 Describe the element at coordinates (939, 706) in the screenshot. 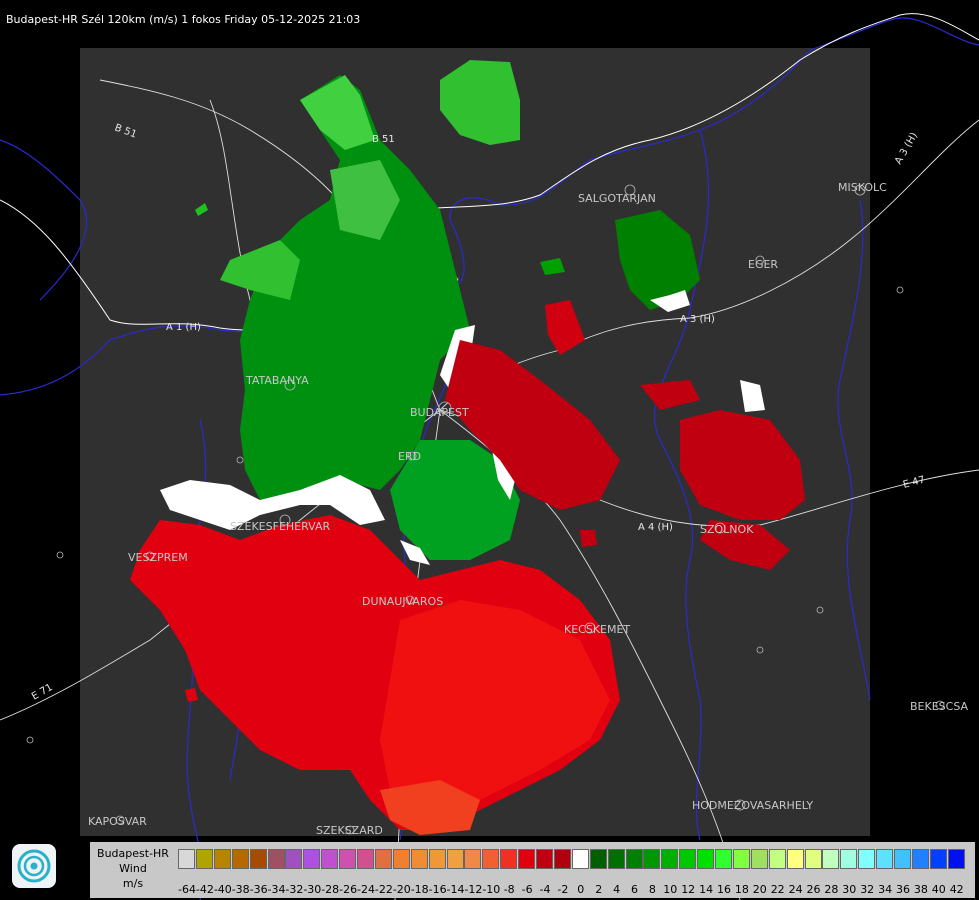

I see `city-label: BEKESCSA` at that location.